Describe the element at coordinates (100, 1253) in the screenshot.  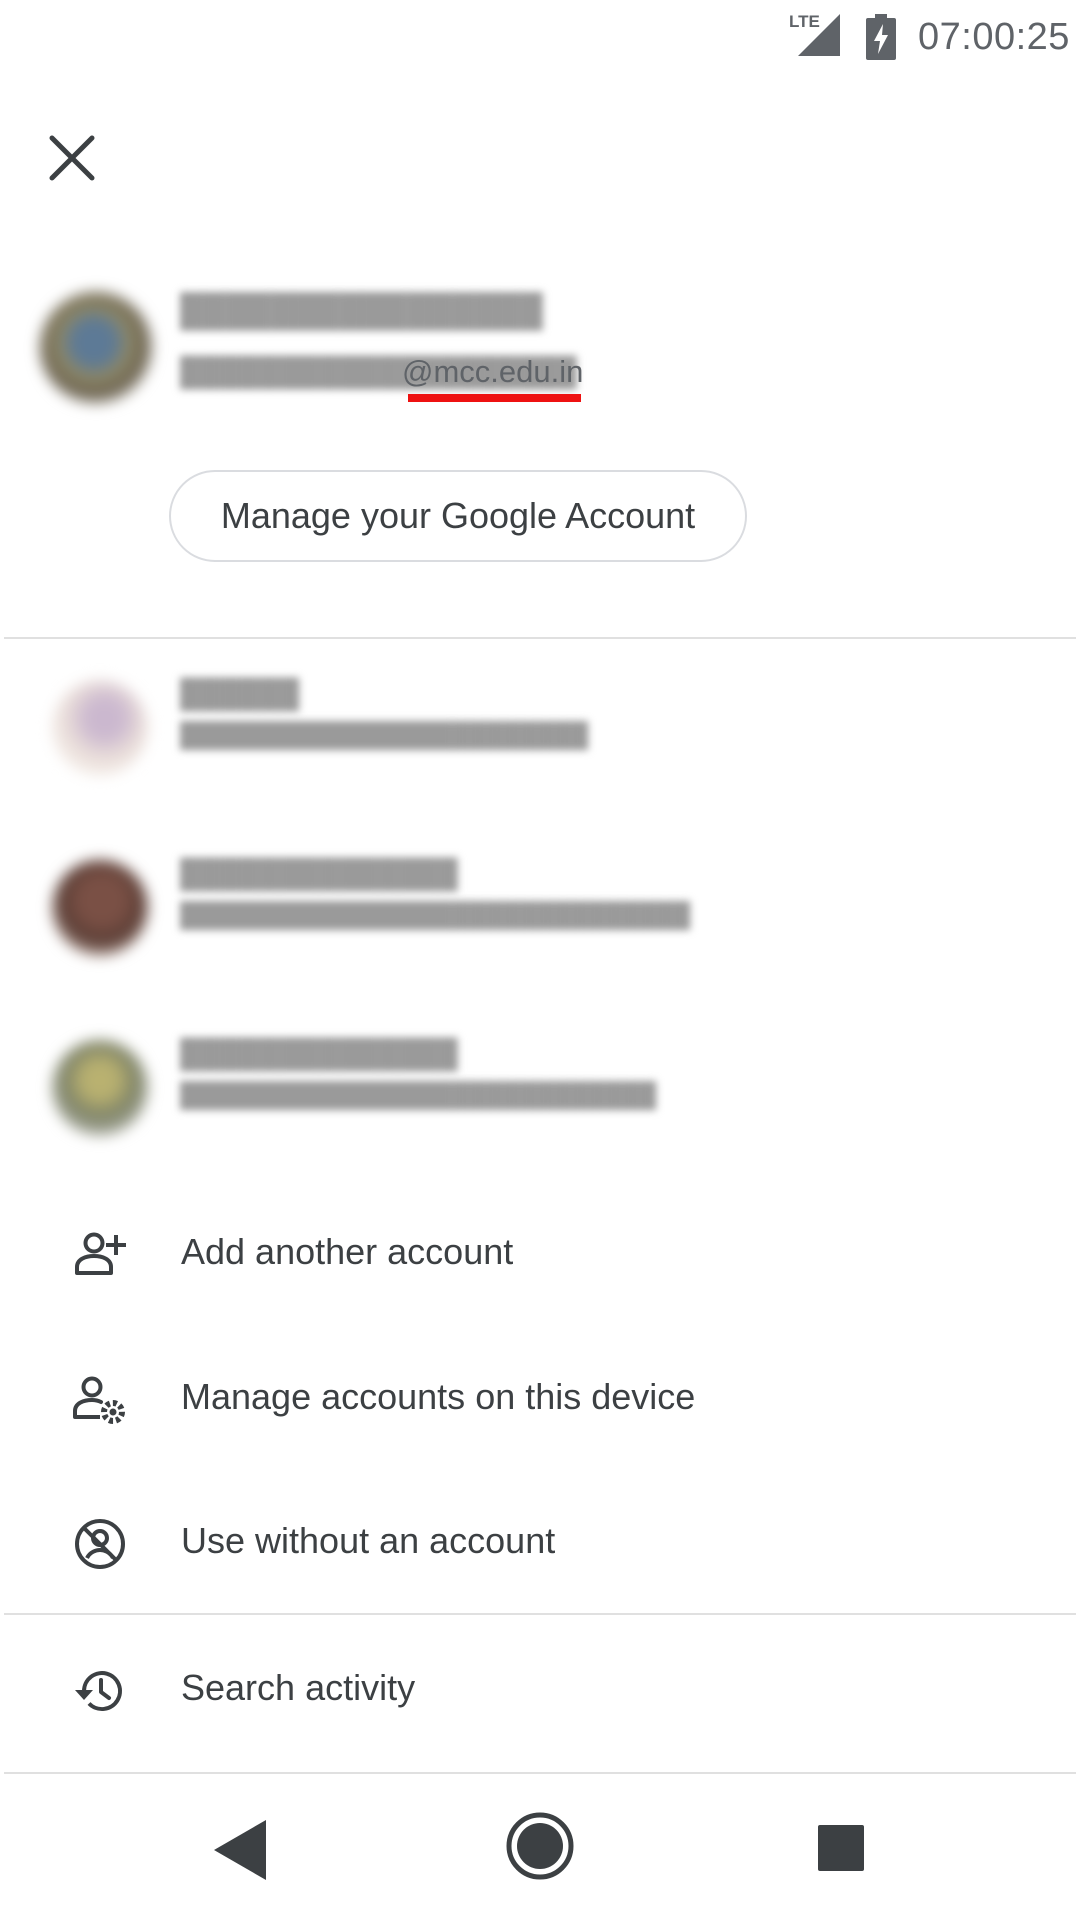
I see `person-add-icon` at that location.